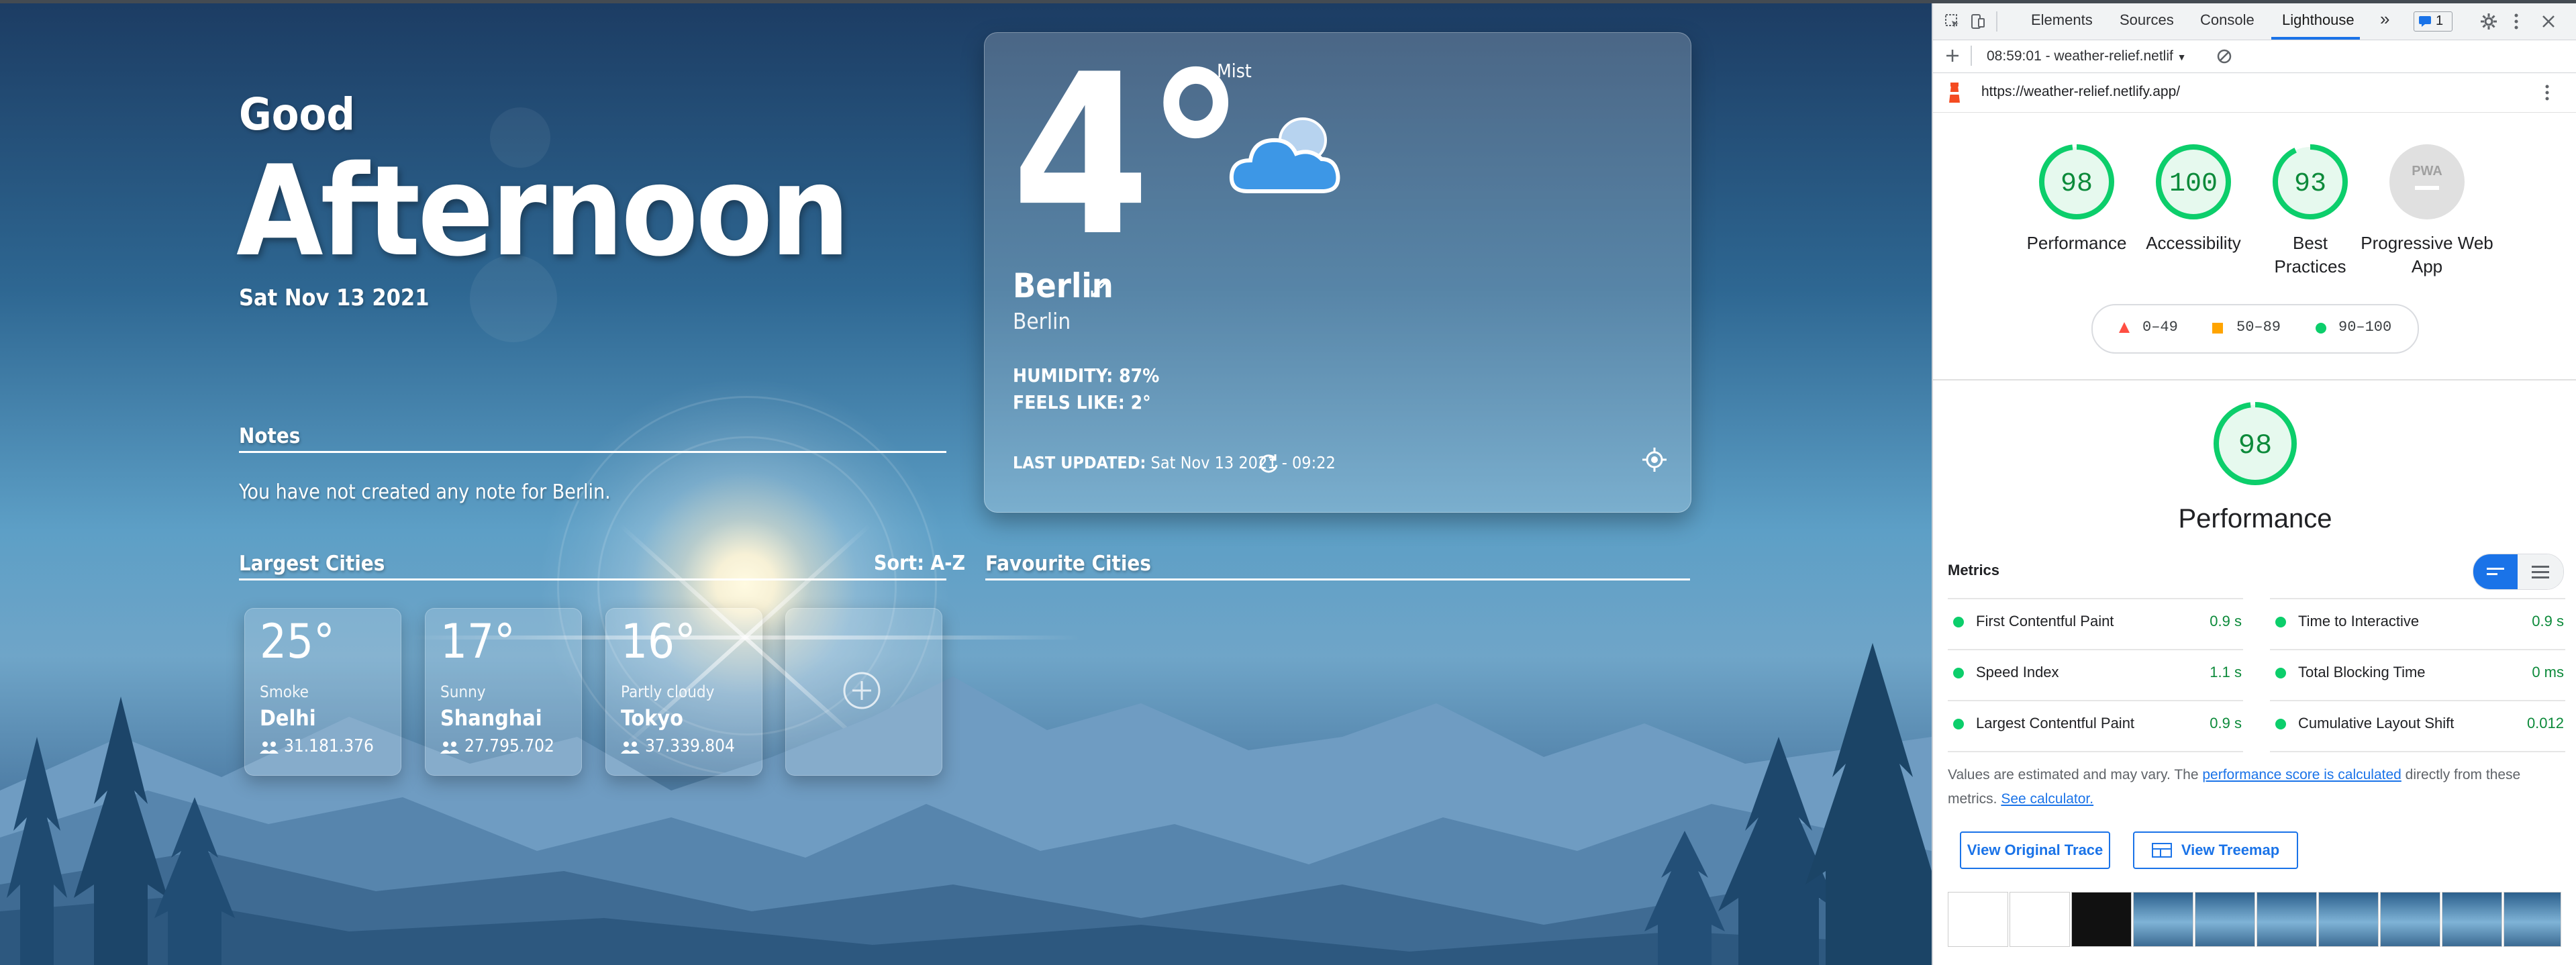 Image resolution: width=2576 pixels, height=965 pixels. I want to click on population-value: 37.339.804, so click(690, 746).